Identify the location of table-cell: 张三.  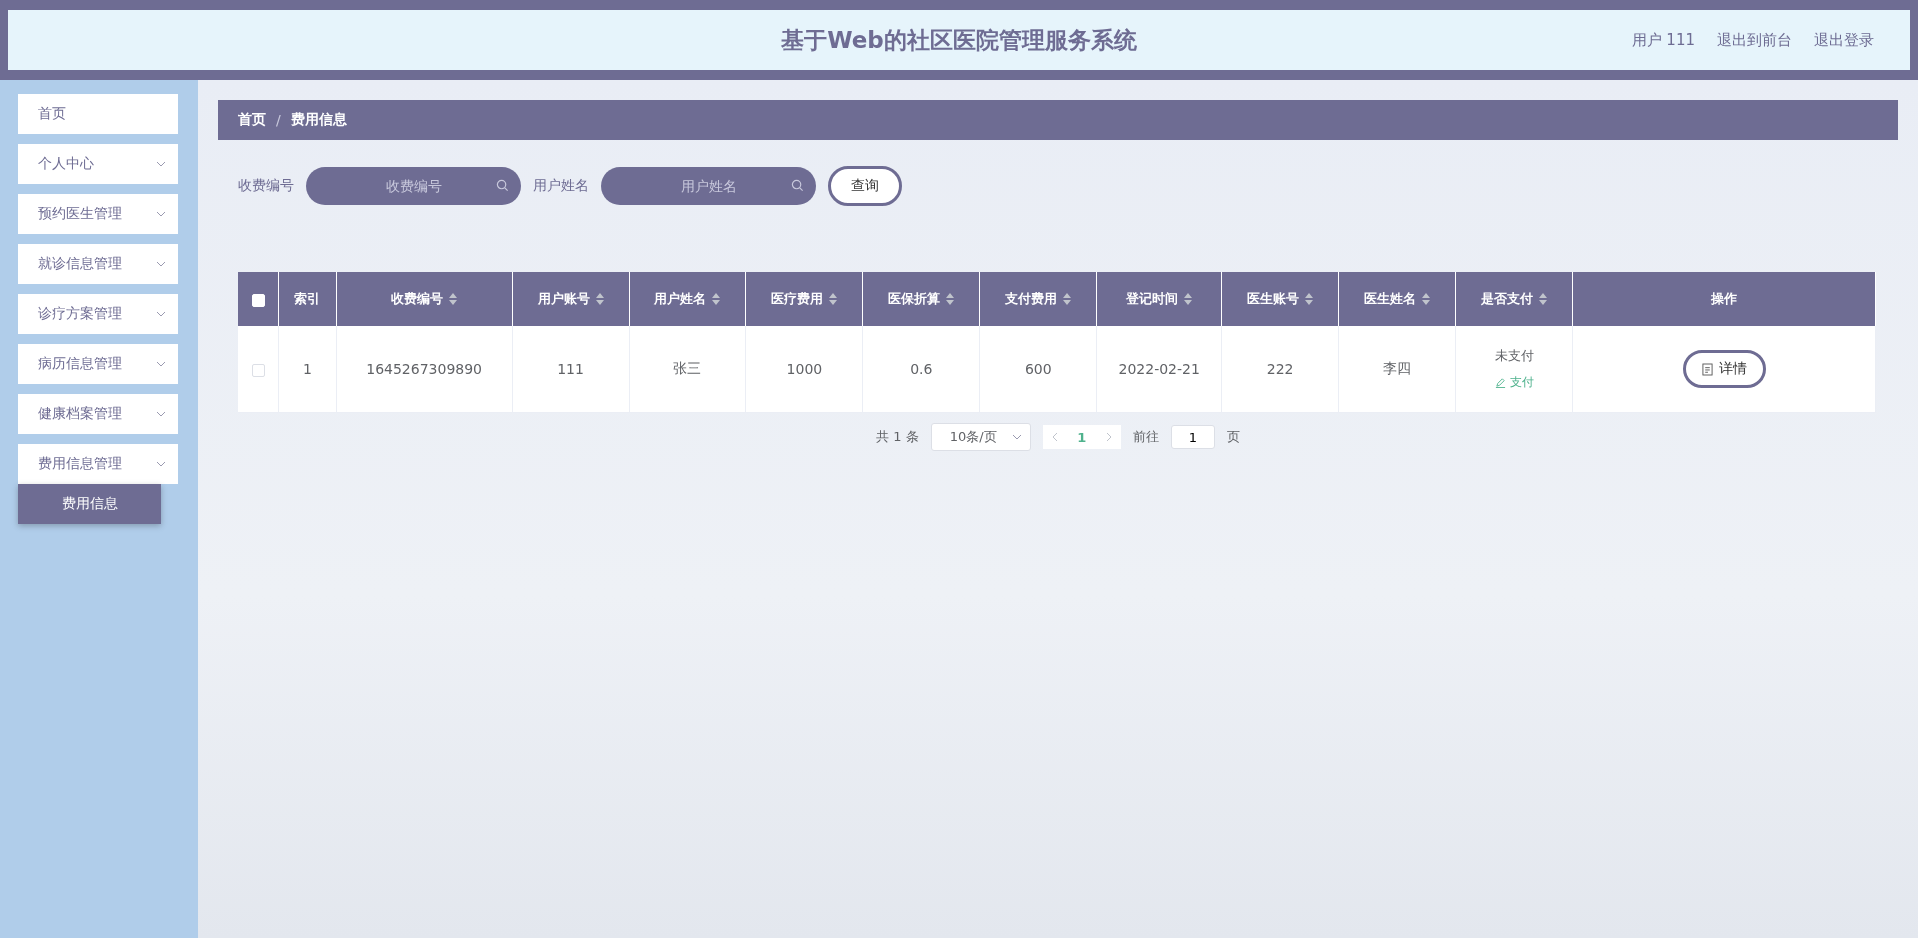
(687, 369).